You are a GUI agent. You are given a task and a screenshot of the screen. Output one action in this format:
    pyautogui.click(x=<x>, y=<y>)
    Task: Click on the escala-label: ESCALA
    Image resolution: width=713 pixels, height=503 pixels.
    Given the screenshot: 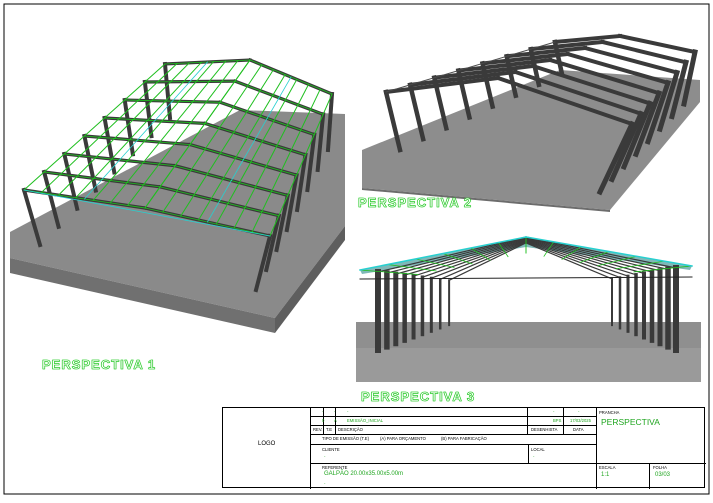 What is the action you would take?
    pyautogui.click(x=607, y=467)
    